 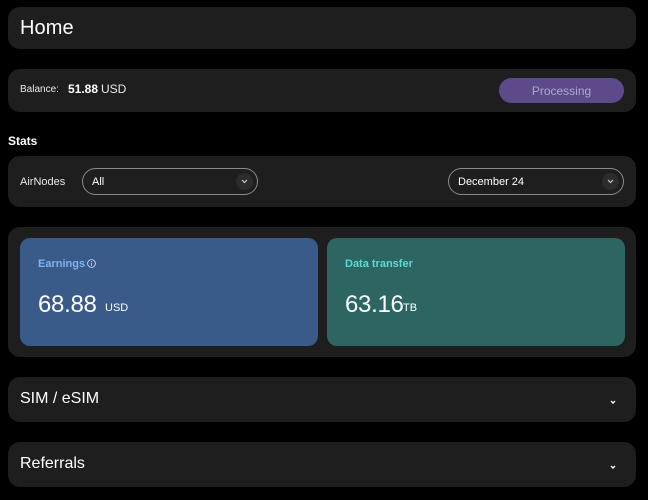 I want to click on balance-currency: USD, so click(x=114, y=89).